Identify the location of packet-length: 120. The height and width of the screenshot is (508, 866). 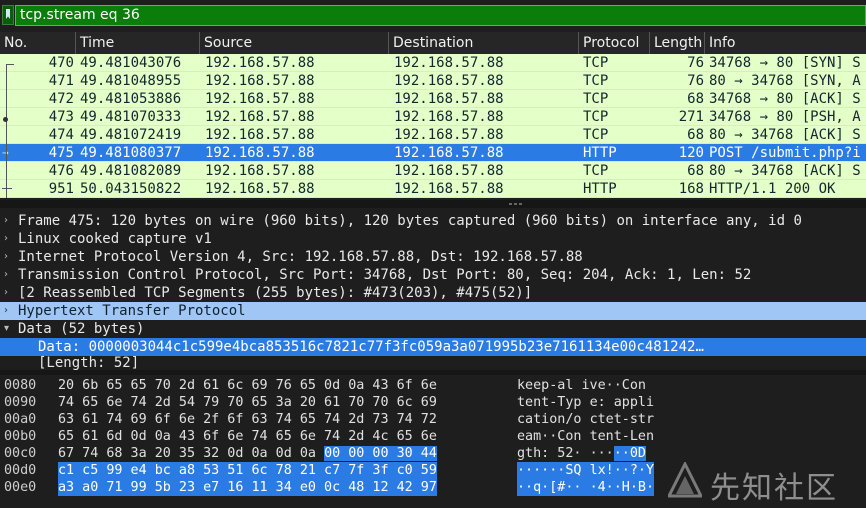
(691, 153).